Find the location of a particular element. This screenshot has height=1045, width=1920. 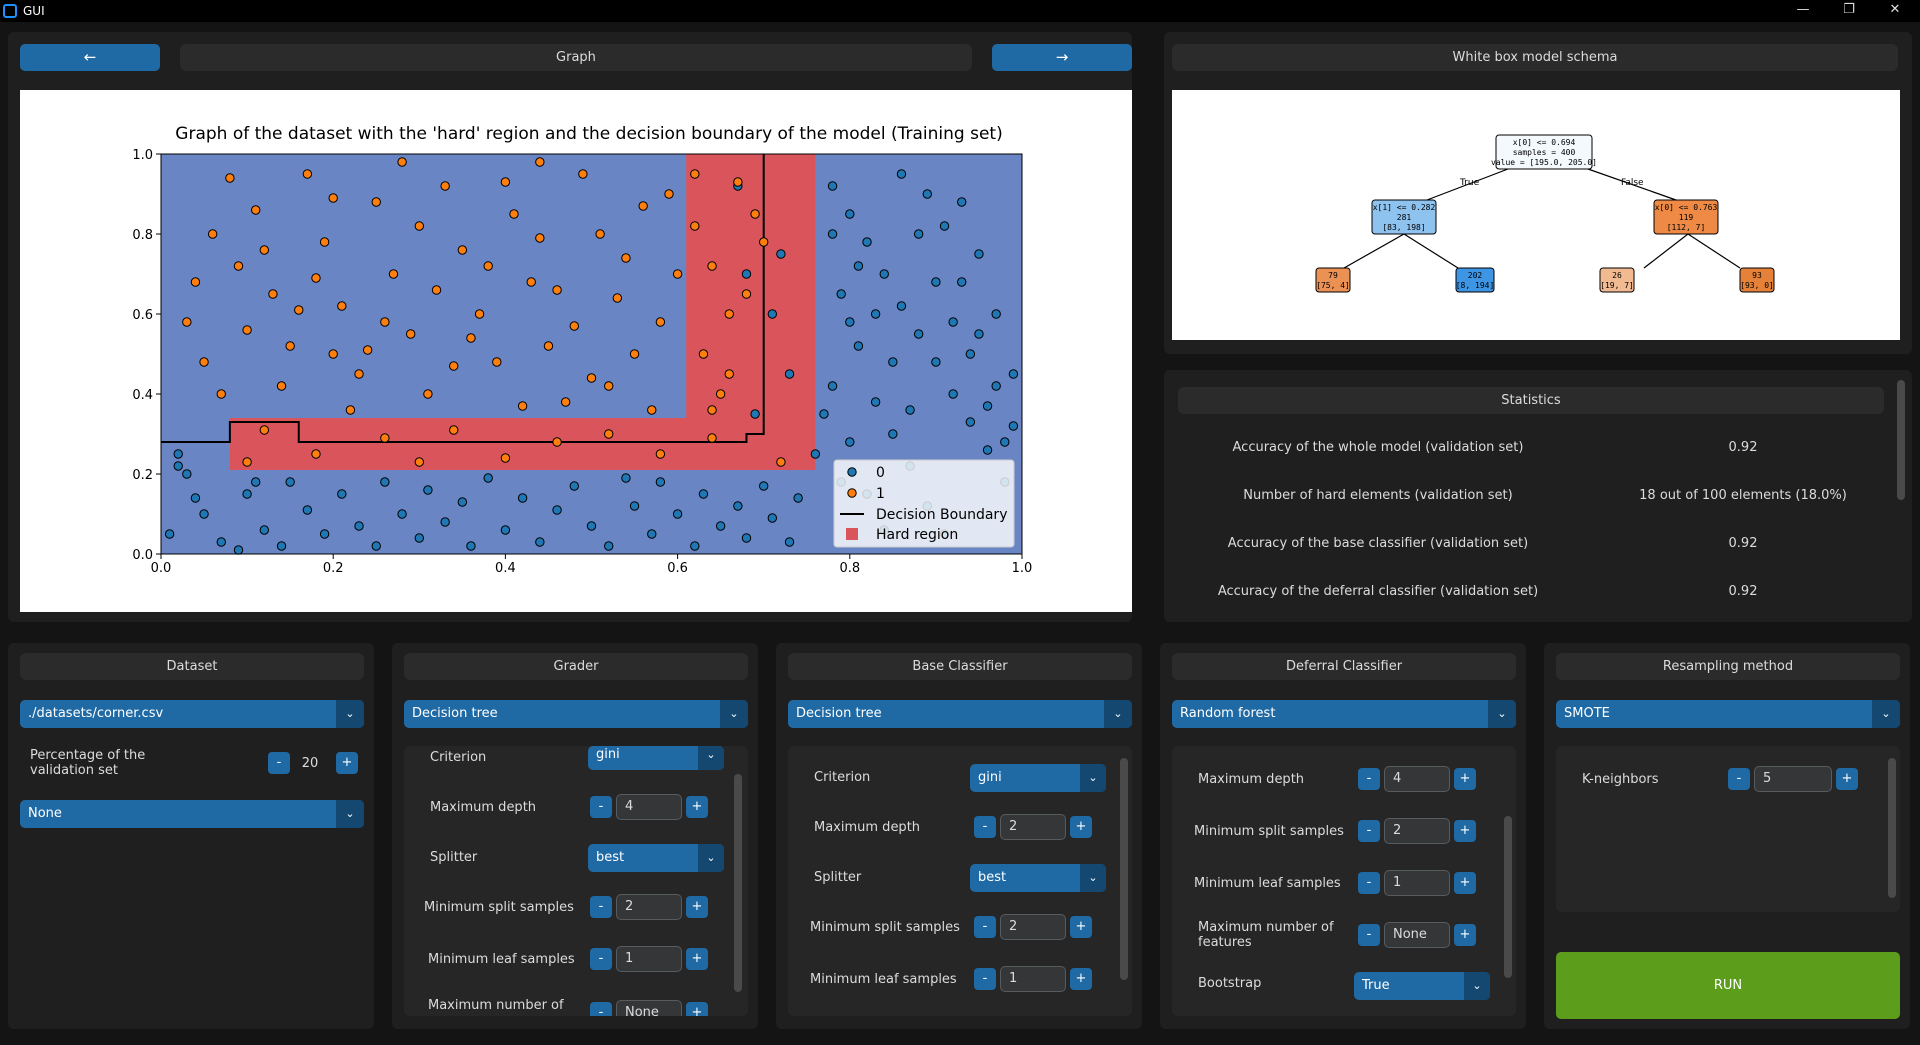

grader-min-split-plus: + is located at coordinates (697, 907).